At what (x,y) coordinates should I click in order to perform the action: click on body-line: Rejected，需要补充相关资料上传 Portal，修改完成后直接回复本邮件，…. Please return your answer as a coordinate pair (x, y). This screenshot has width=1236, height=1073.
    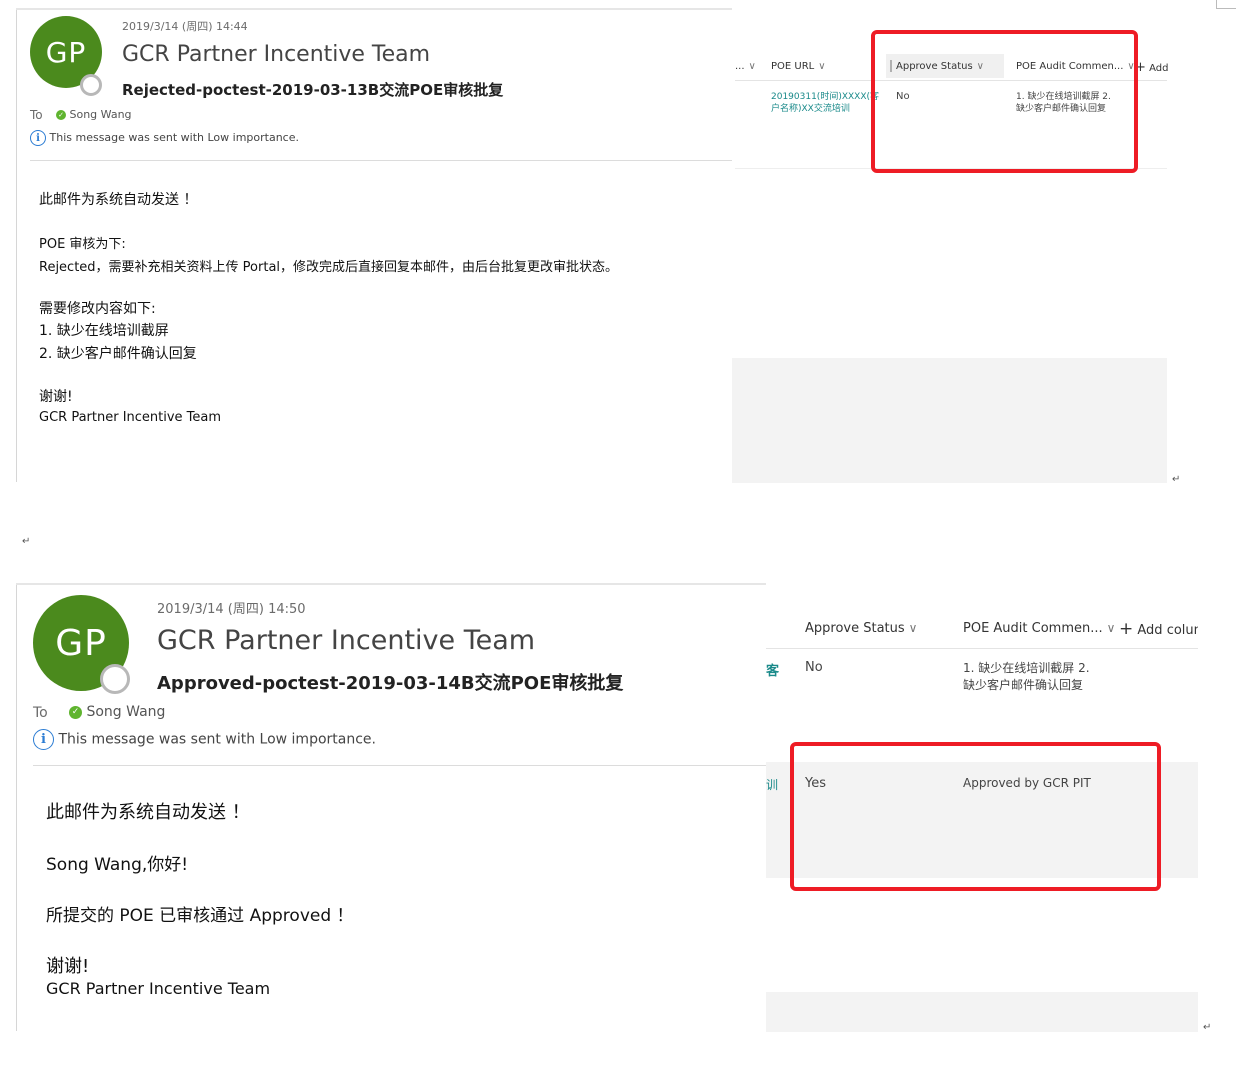
    Looking at the image, I should click on (329, 267).